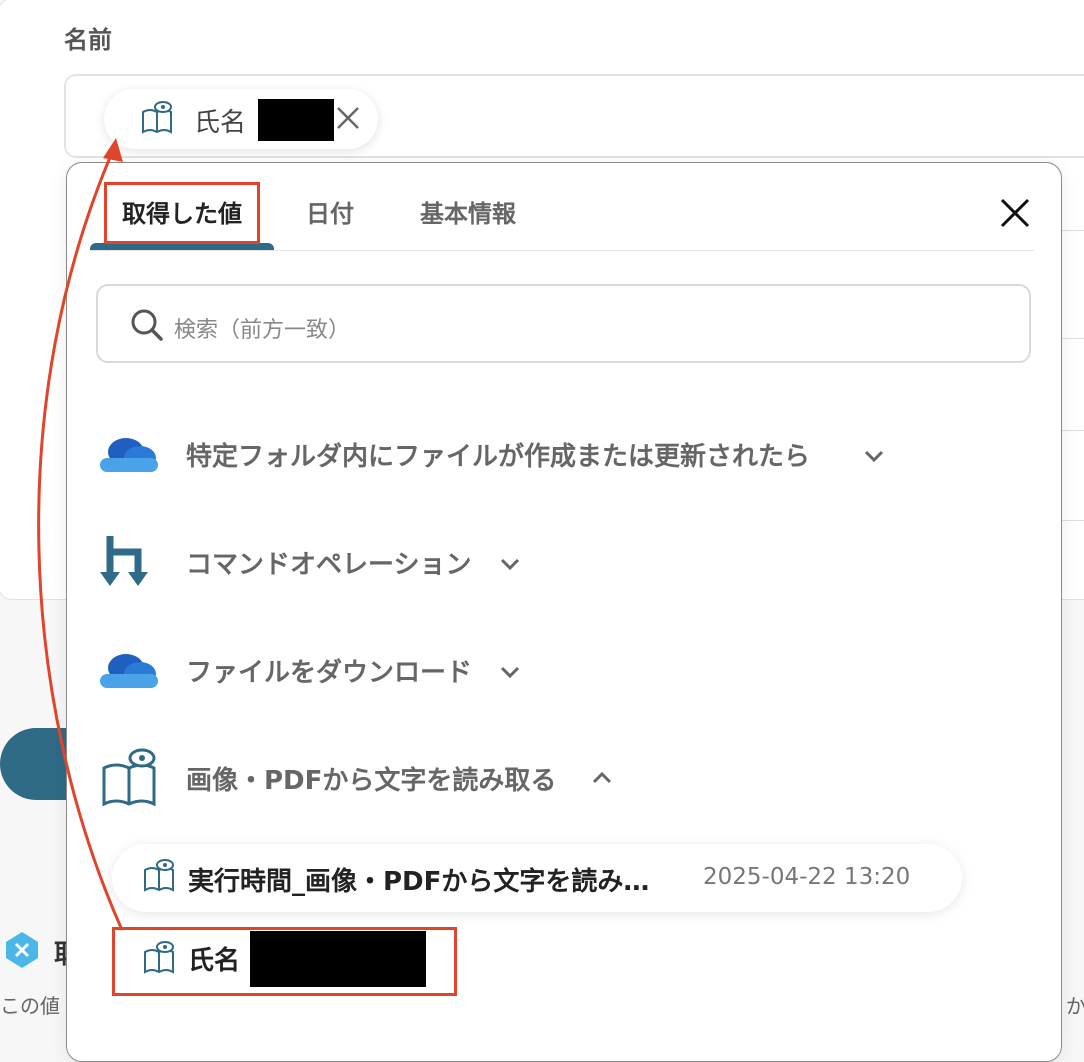 The width and height of the screenshot is (1084, 1062). I want to click on token-label: 氏名, so click(220, 123).